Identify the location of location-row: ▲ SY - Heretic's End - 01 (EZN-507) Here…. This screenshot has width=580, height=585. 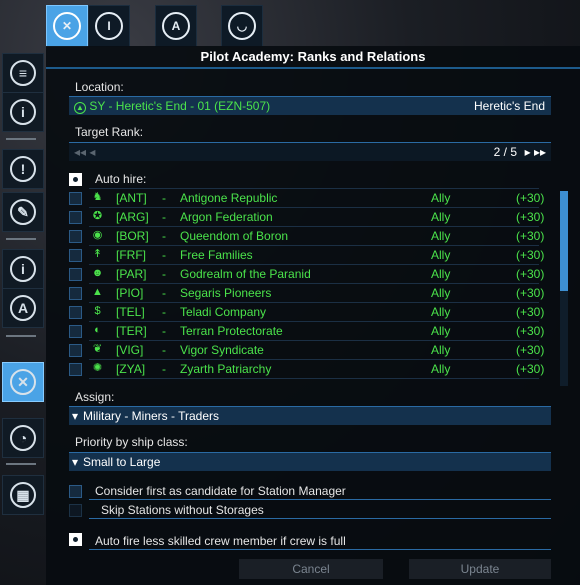
(310, 105).